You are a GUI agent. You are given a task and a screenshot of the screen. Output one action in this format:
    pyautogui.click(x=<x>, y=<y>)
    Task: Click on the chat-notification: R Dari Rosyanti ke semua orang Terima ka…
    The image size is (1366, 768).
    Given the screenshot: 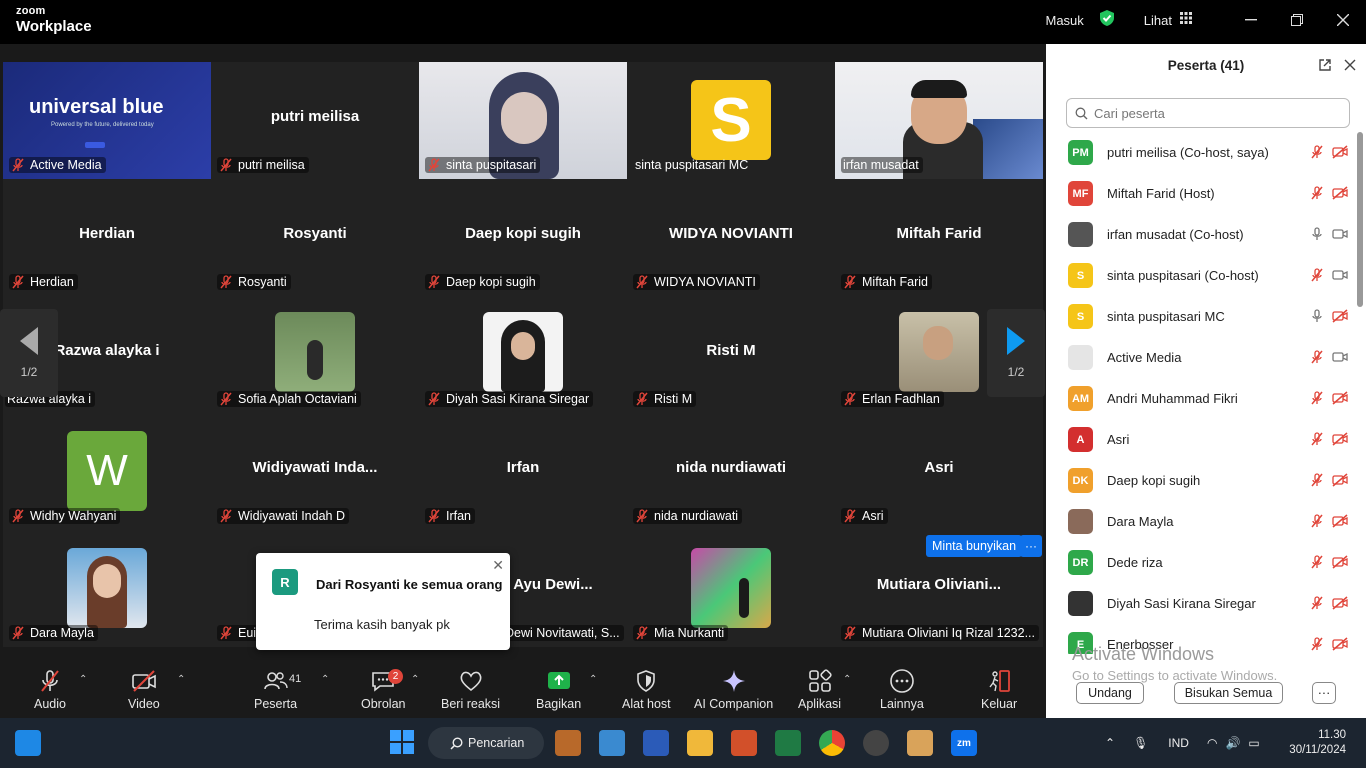 What is the action you would take?
    pyautogui.click(x=383, y=601)
    